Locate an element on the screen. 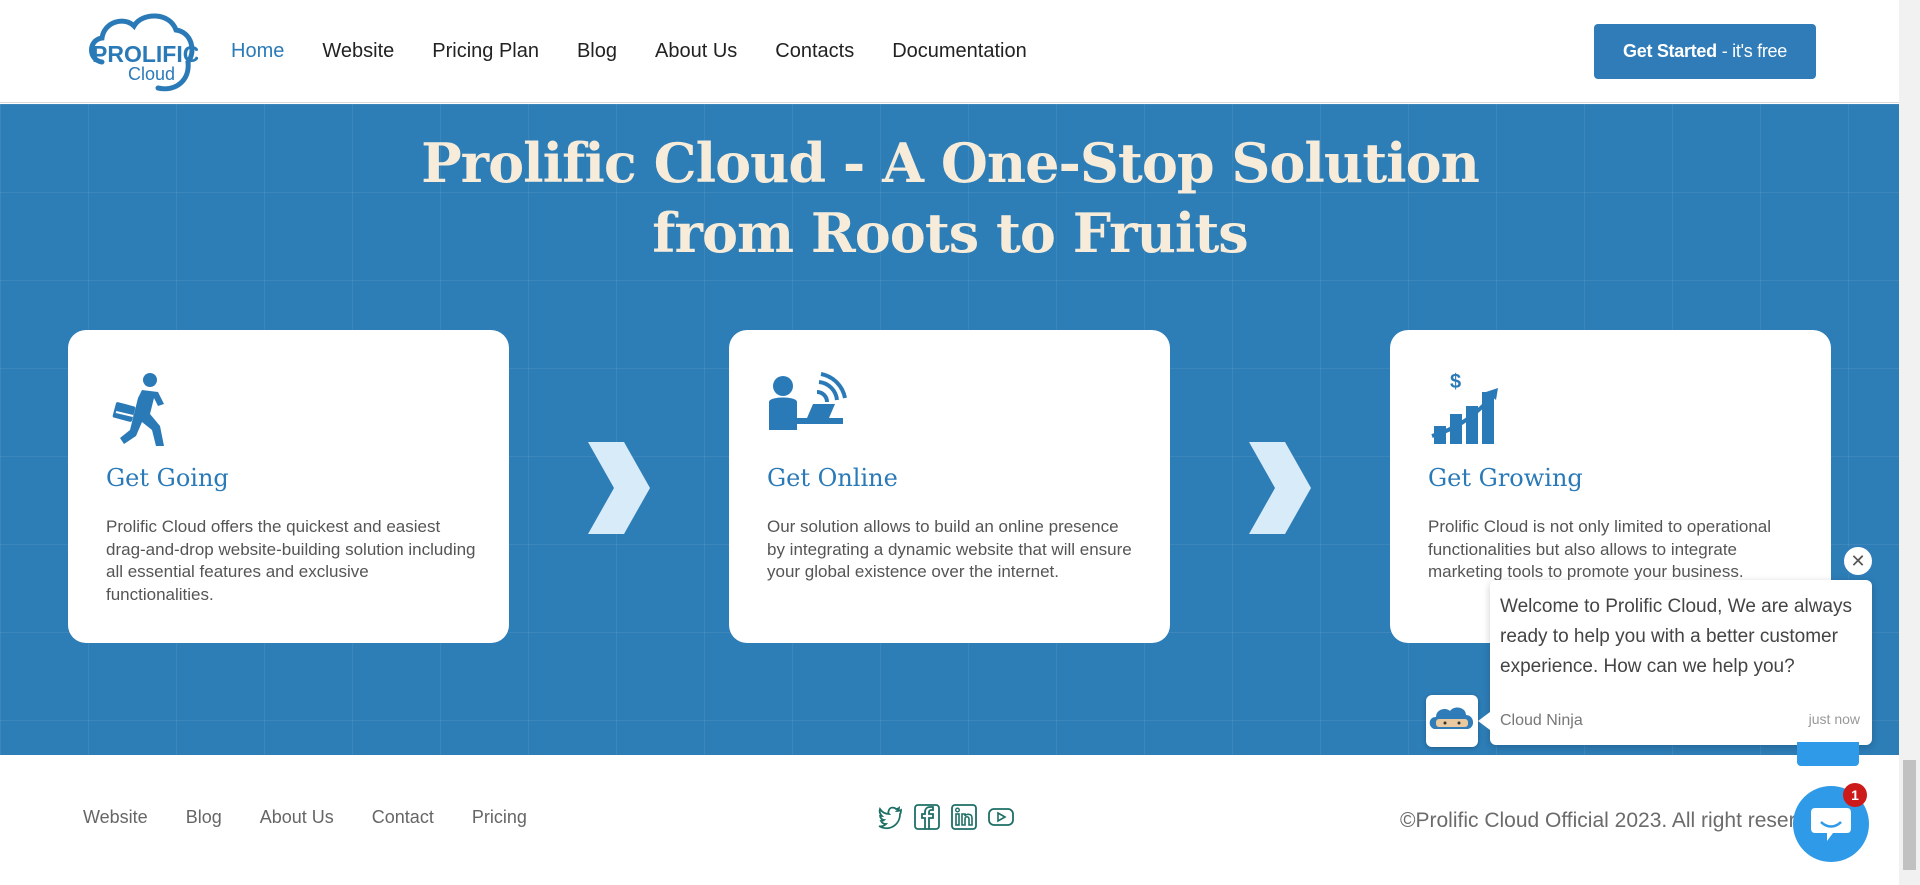 The image size is (1920, 885). card-title: Get Growing is located at coordinates (1505, 478).